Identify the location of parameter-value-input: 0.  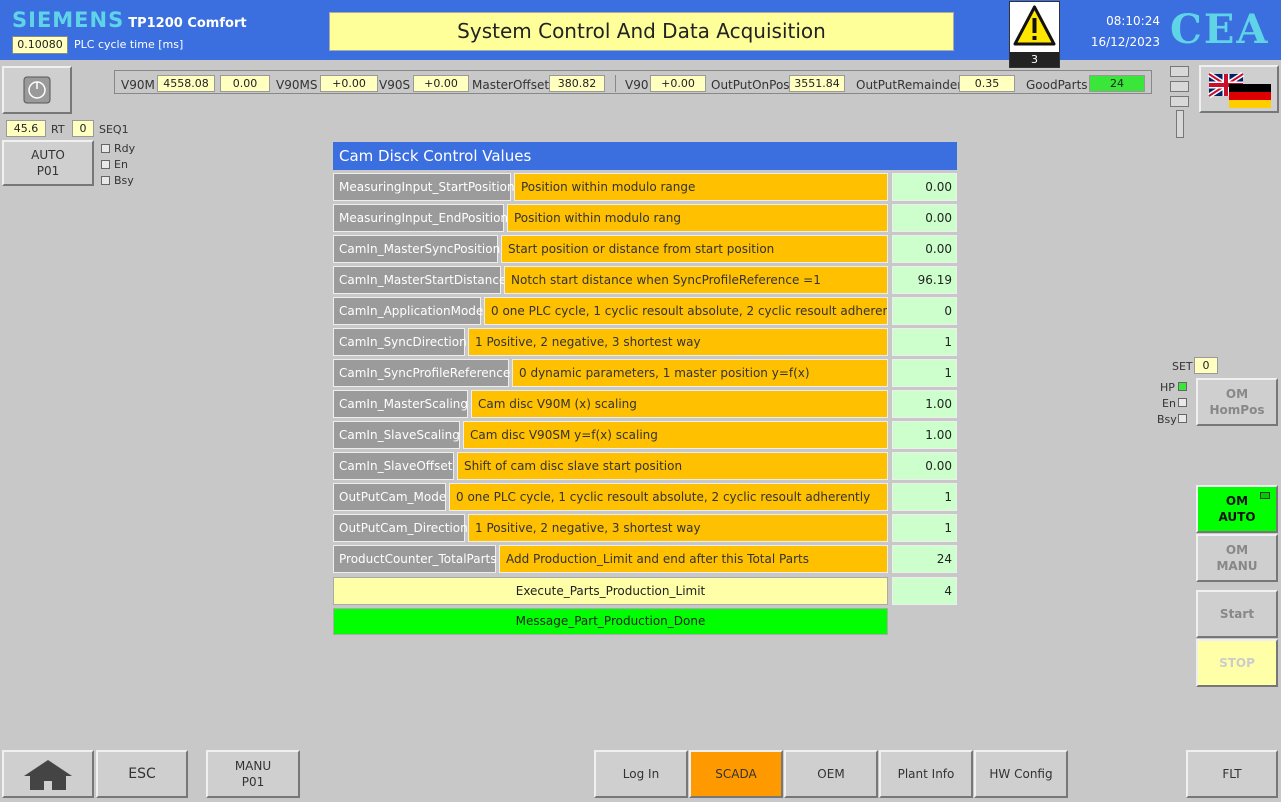
(924, 311).